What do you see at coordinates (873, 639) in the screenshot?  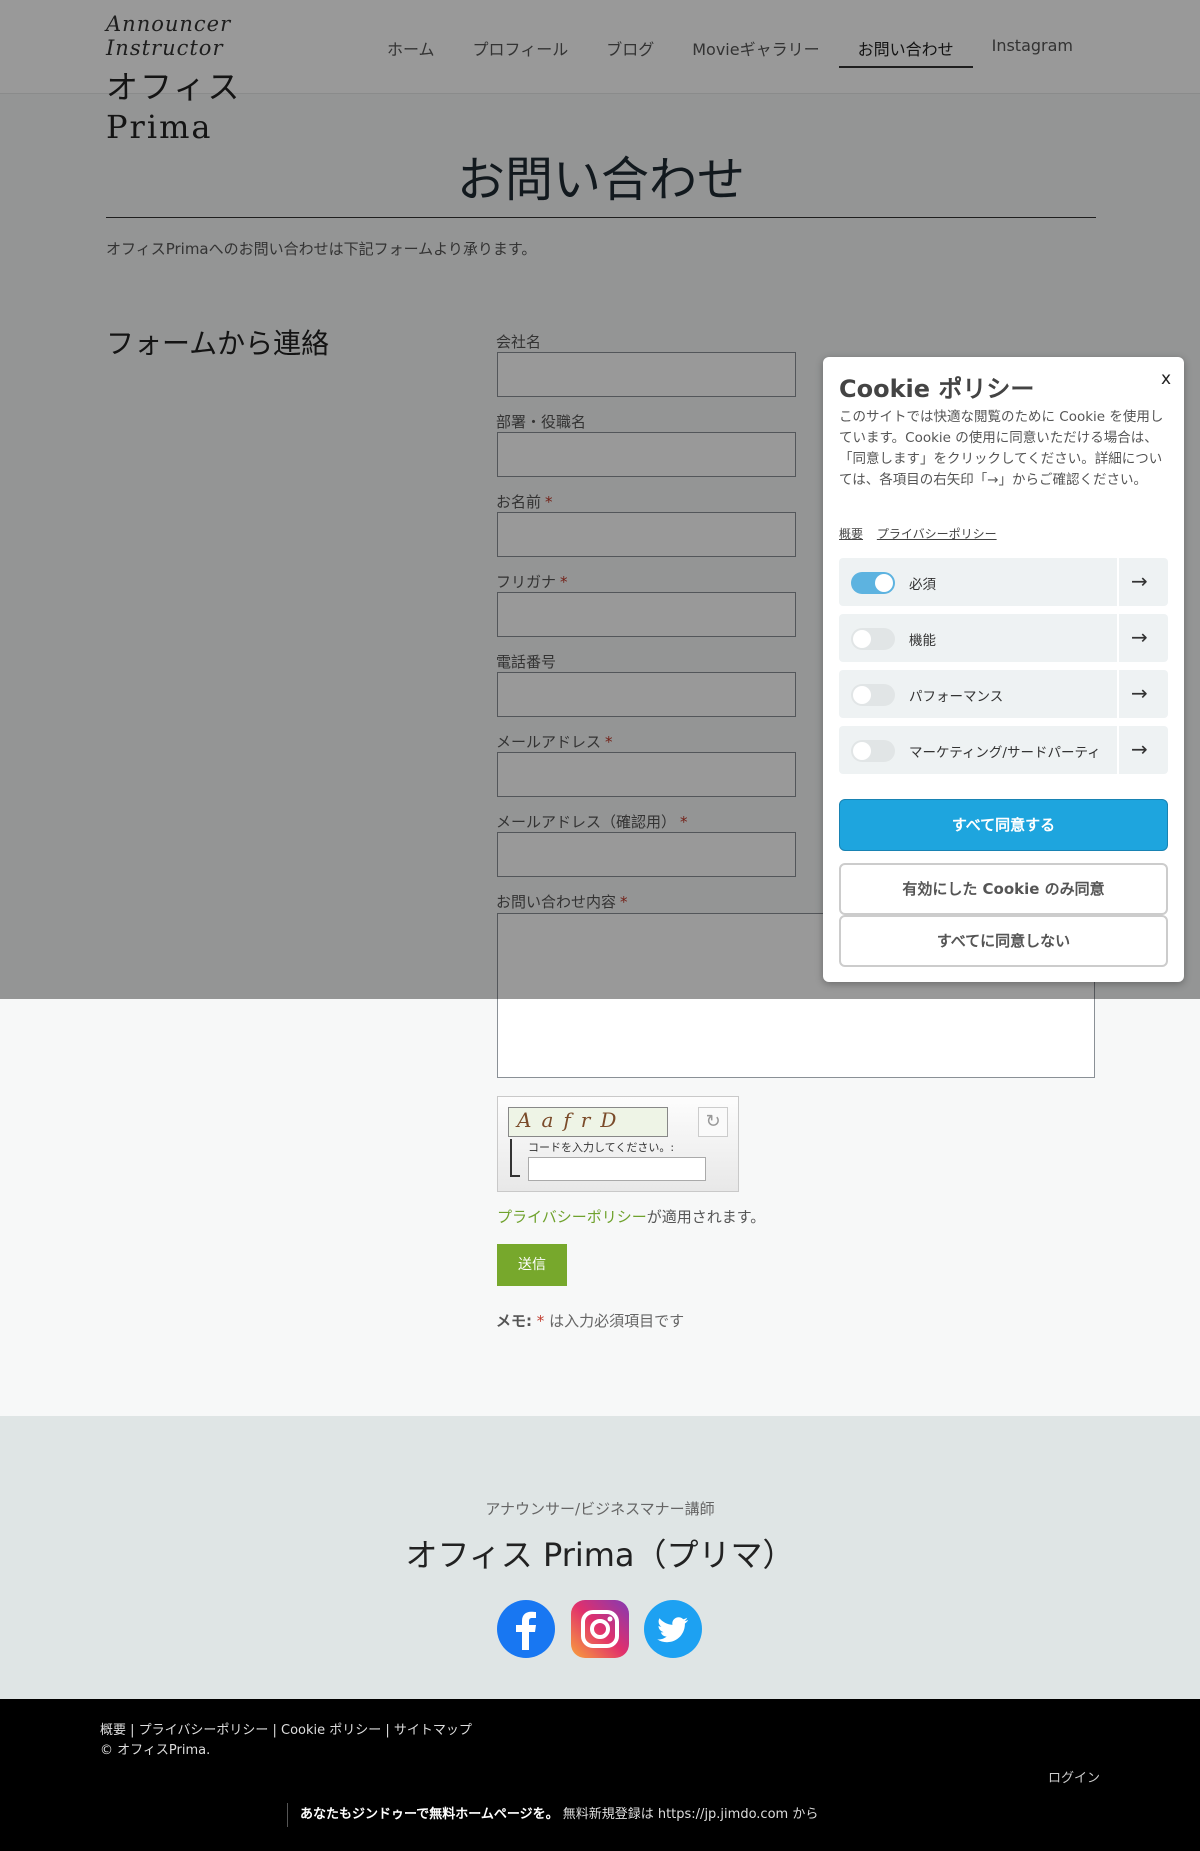 I see `functional-toggle` at bounding box center [873, 639].